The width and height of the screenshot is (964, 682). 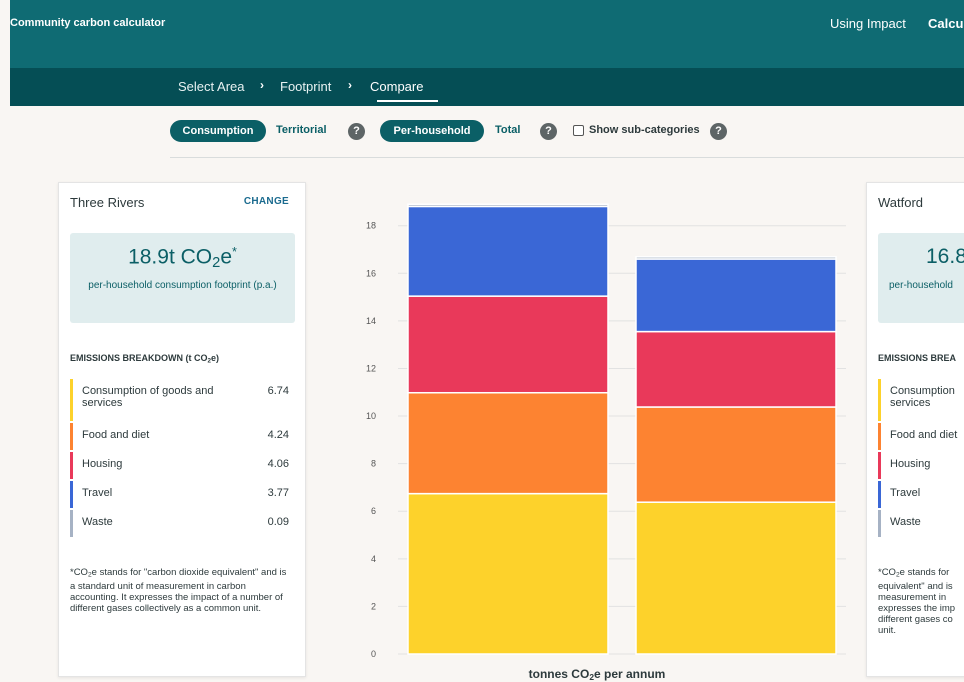 I want to click on step-breadcrumb: Select Area › Footprint › Compare, so click(x=487, y=87).